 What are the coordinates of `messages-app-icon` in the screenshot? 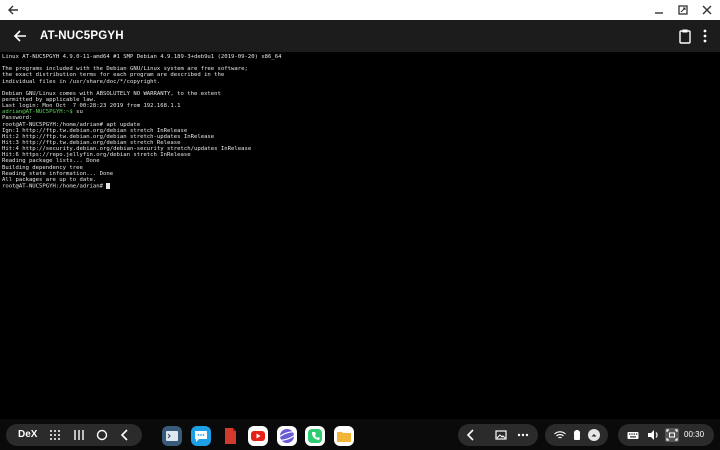 It's located at (201, 436).